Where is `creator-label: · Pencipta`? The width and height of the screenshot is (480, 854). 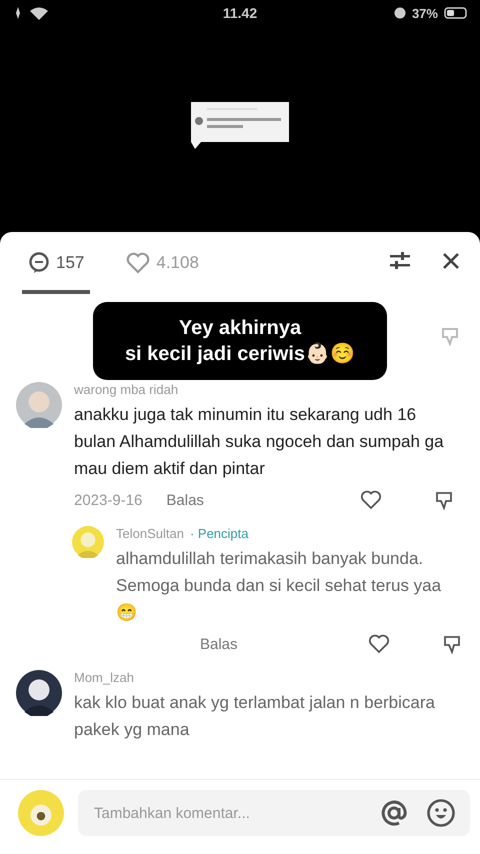 creator-label: · Pencipta is located at coordinates (219, 533).